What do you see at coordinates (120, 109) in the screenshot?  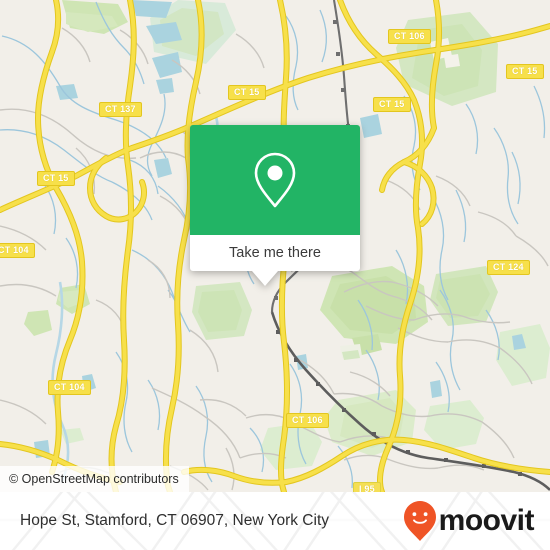 I see `road-shield: CT 137` at bounding box center [120, 109].